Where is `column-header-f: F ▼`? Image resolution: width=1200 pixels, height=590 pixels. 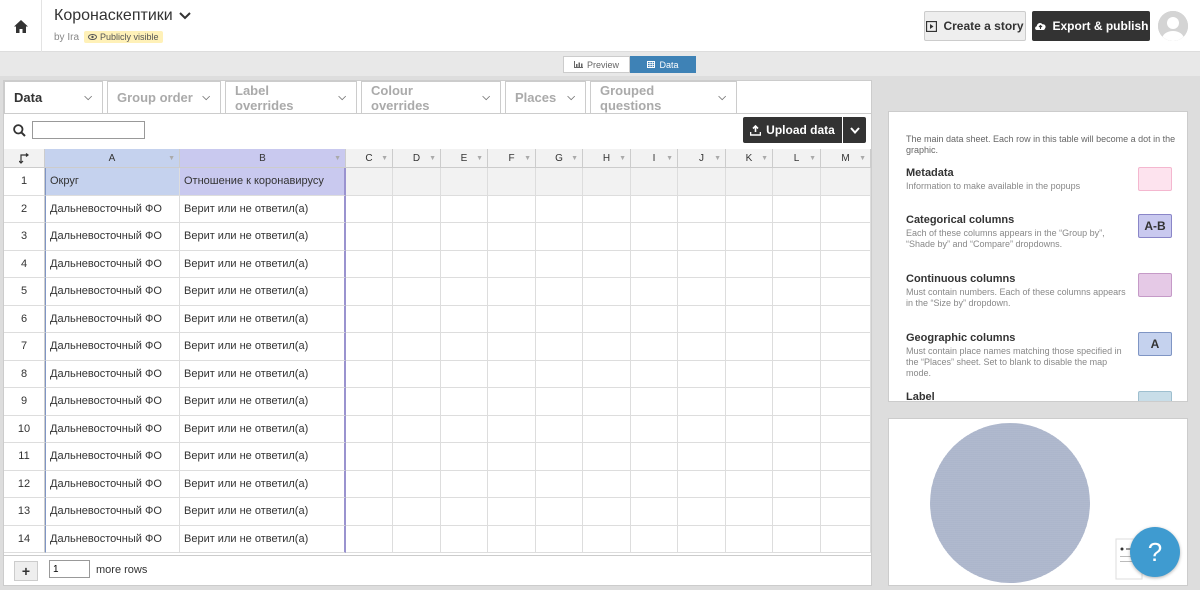 column-header-f: F ▼ is located at coordinates (512, 158).